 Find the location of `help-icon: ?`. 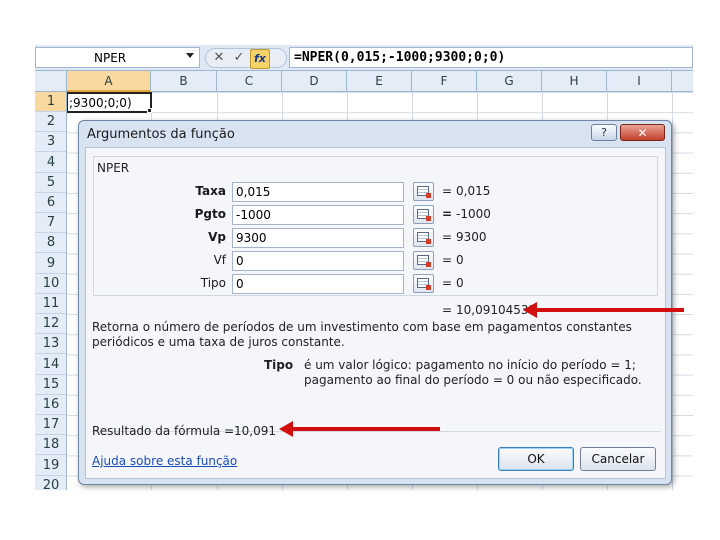

help-icon: ? is located at coordinates (604, 132).